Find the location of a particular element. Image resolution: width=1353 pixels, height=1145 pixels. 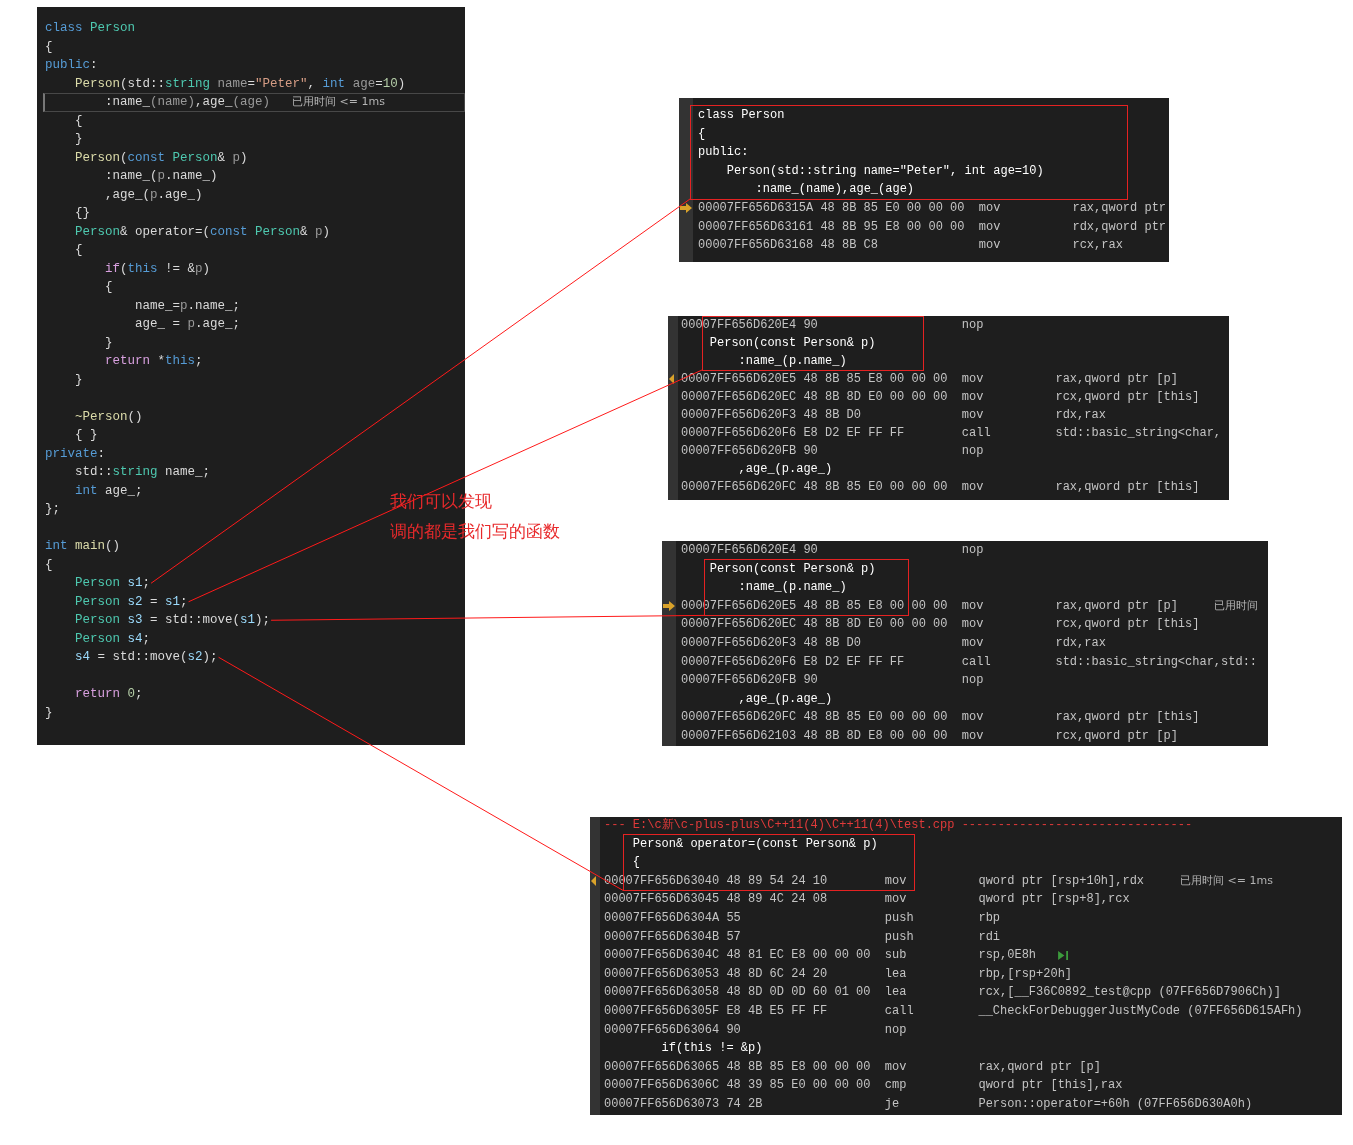

source-line: Person(const Person& p) is located at coordinates (792, 568).